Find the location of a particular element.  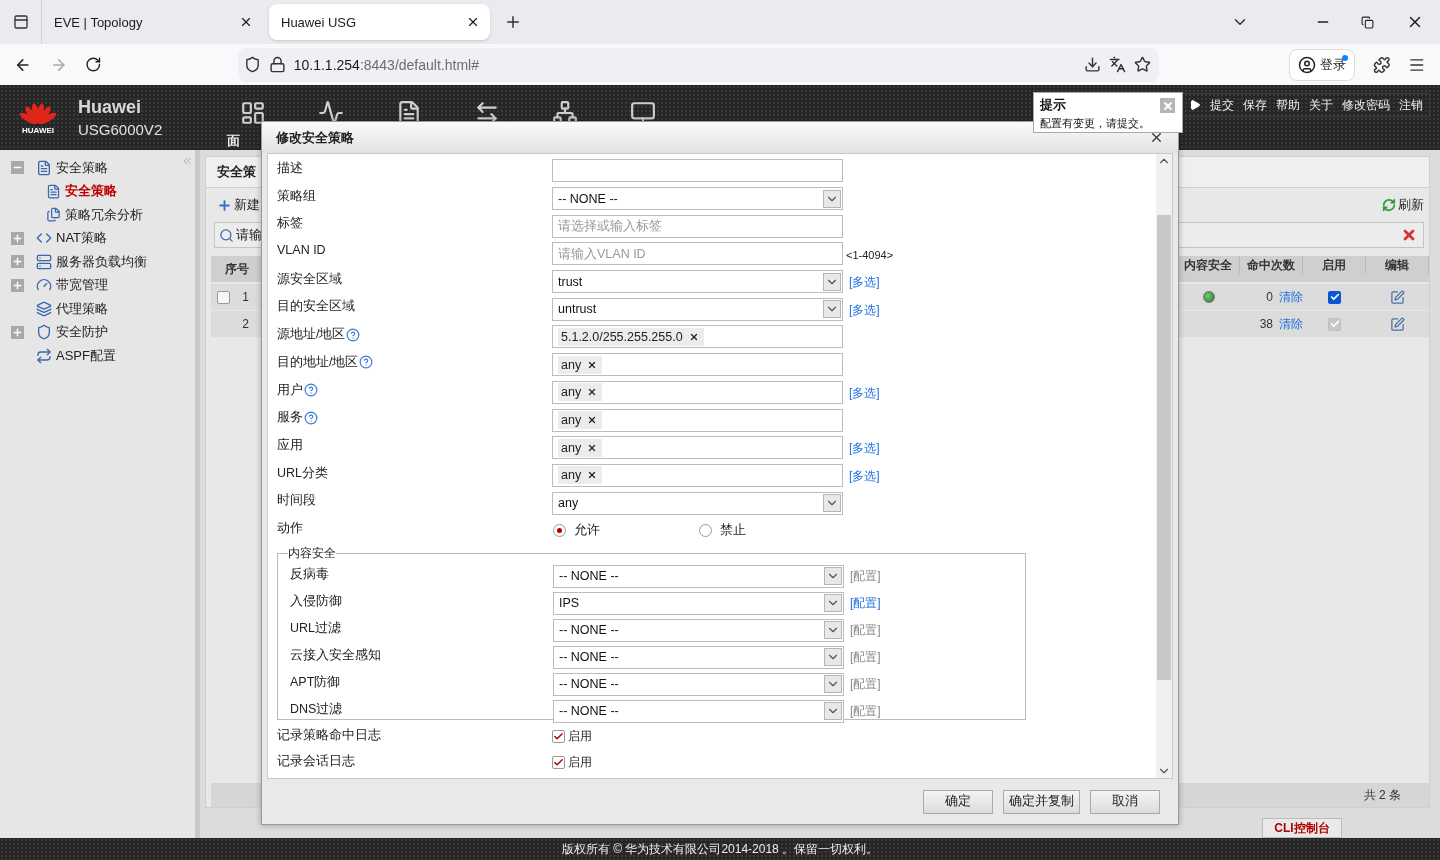

header-link: 关于 is located at coordinates (1321, 105).